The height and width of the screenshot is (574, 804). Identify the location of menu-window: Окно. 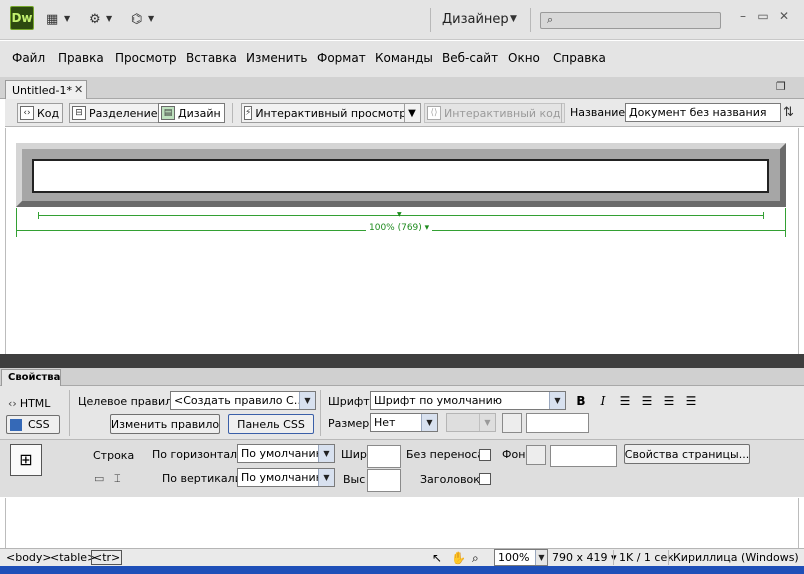
(524, 58).